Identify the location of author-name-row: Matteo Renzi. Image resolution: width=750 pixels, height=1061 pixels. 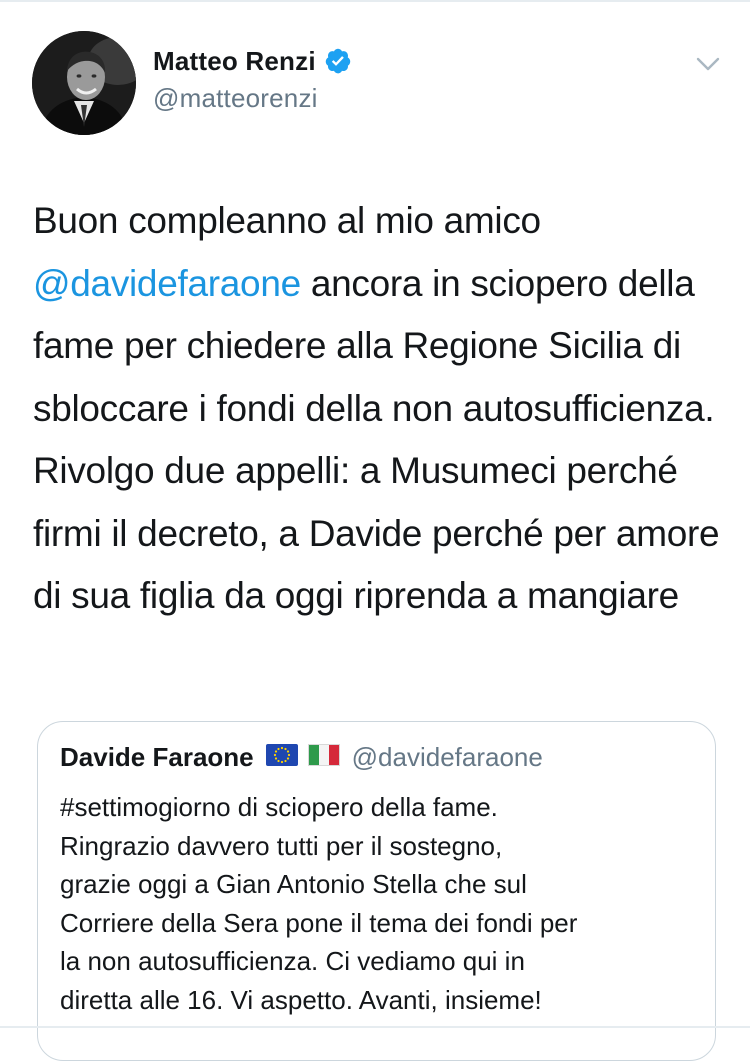
(252, 61).